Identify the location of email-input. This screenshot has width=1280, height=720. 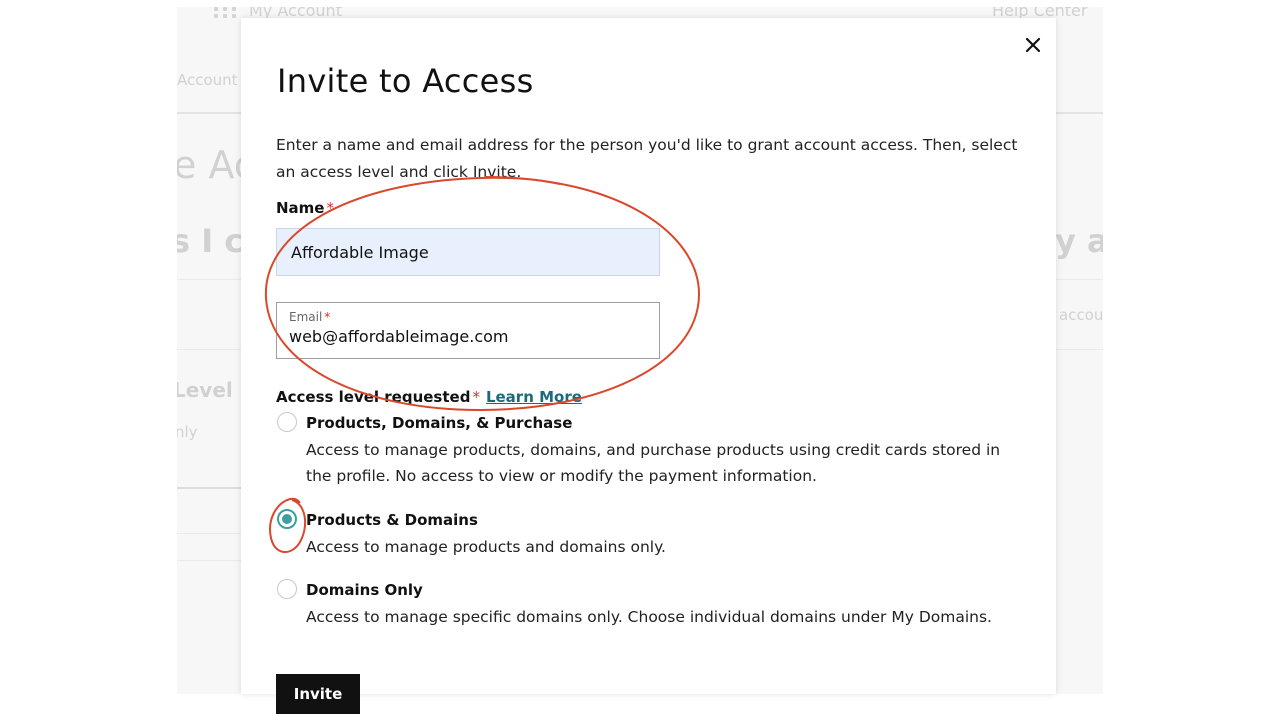
(469, 336).